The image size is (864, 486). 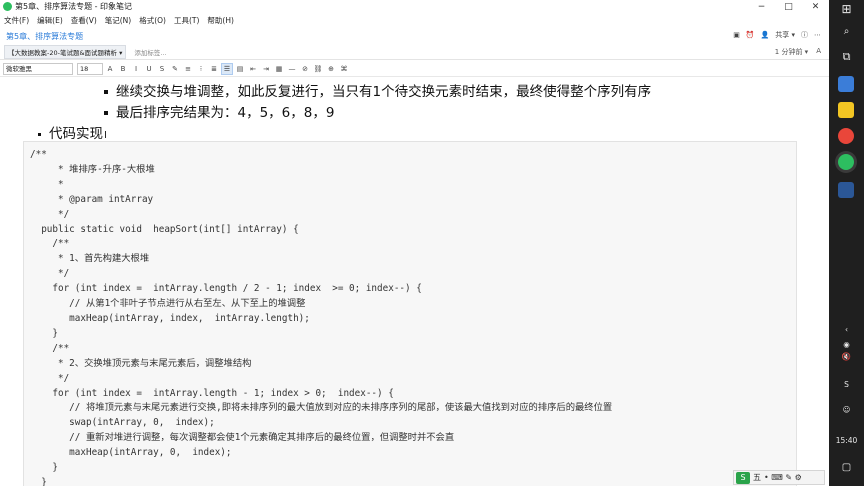 What do you see at coordinates (175, 69) in the screenshot?
I see `highlight-icon: ✎` at bounding box center [175, 69].